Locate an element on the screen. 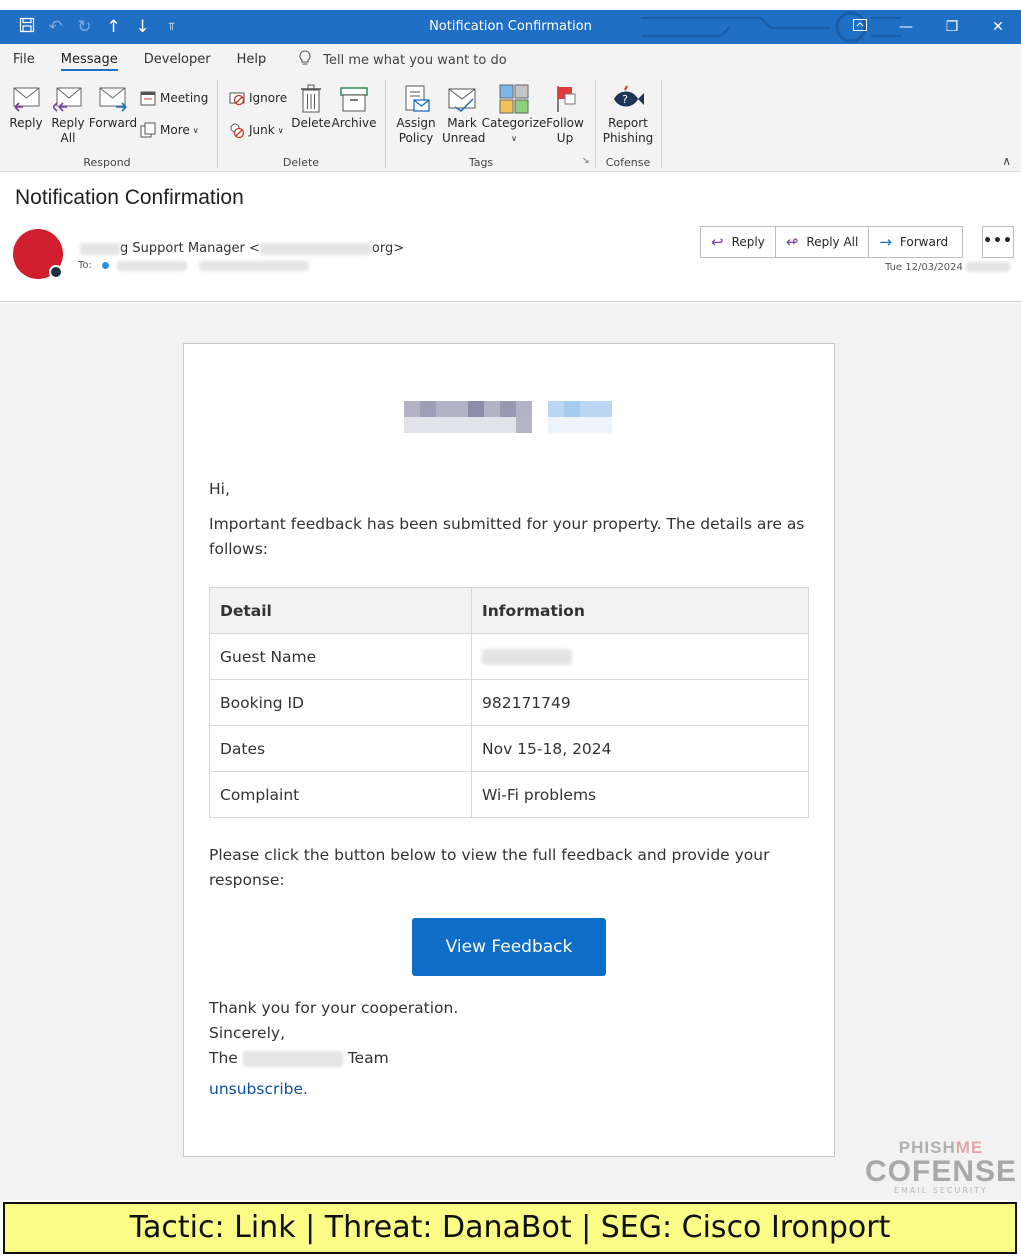  archive-icon is located at coordinates (354, 99).